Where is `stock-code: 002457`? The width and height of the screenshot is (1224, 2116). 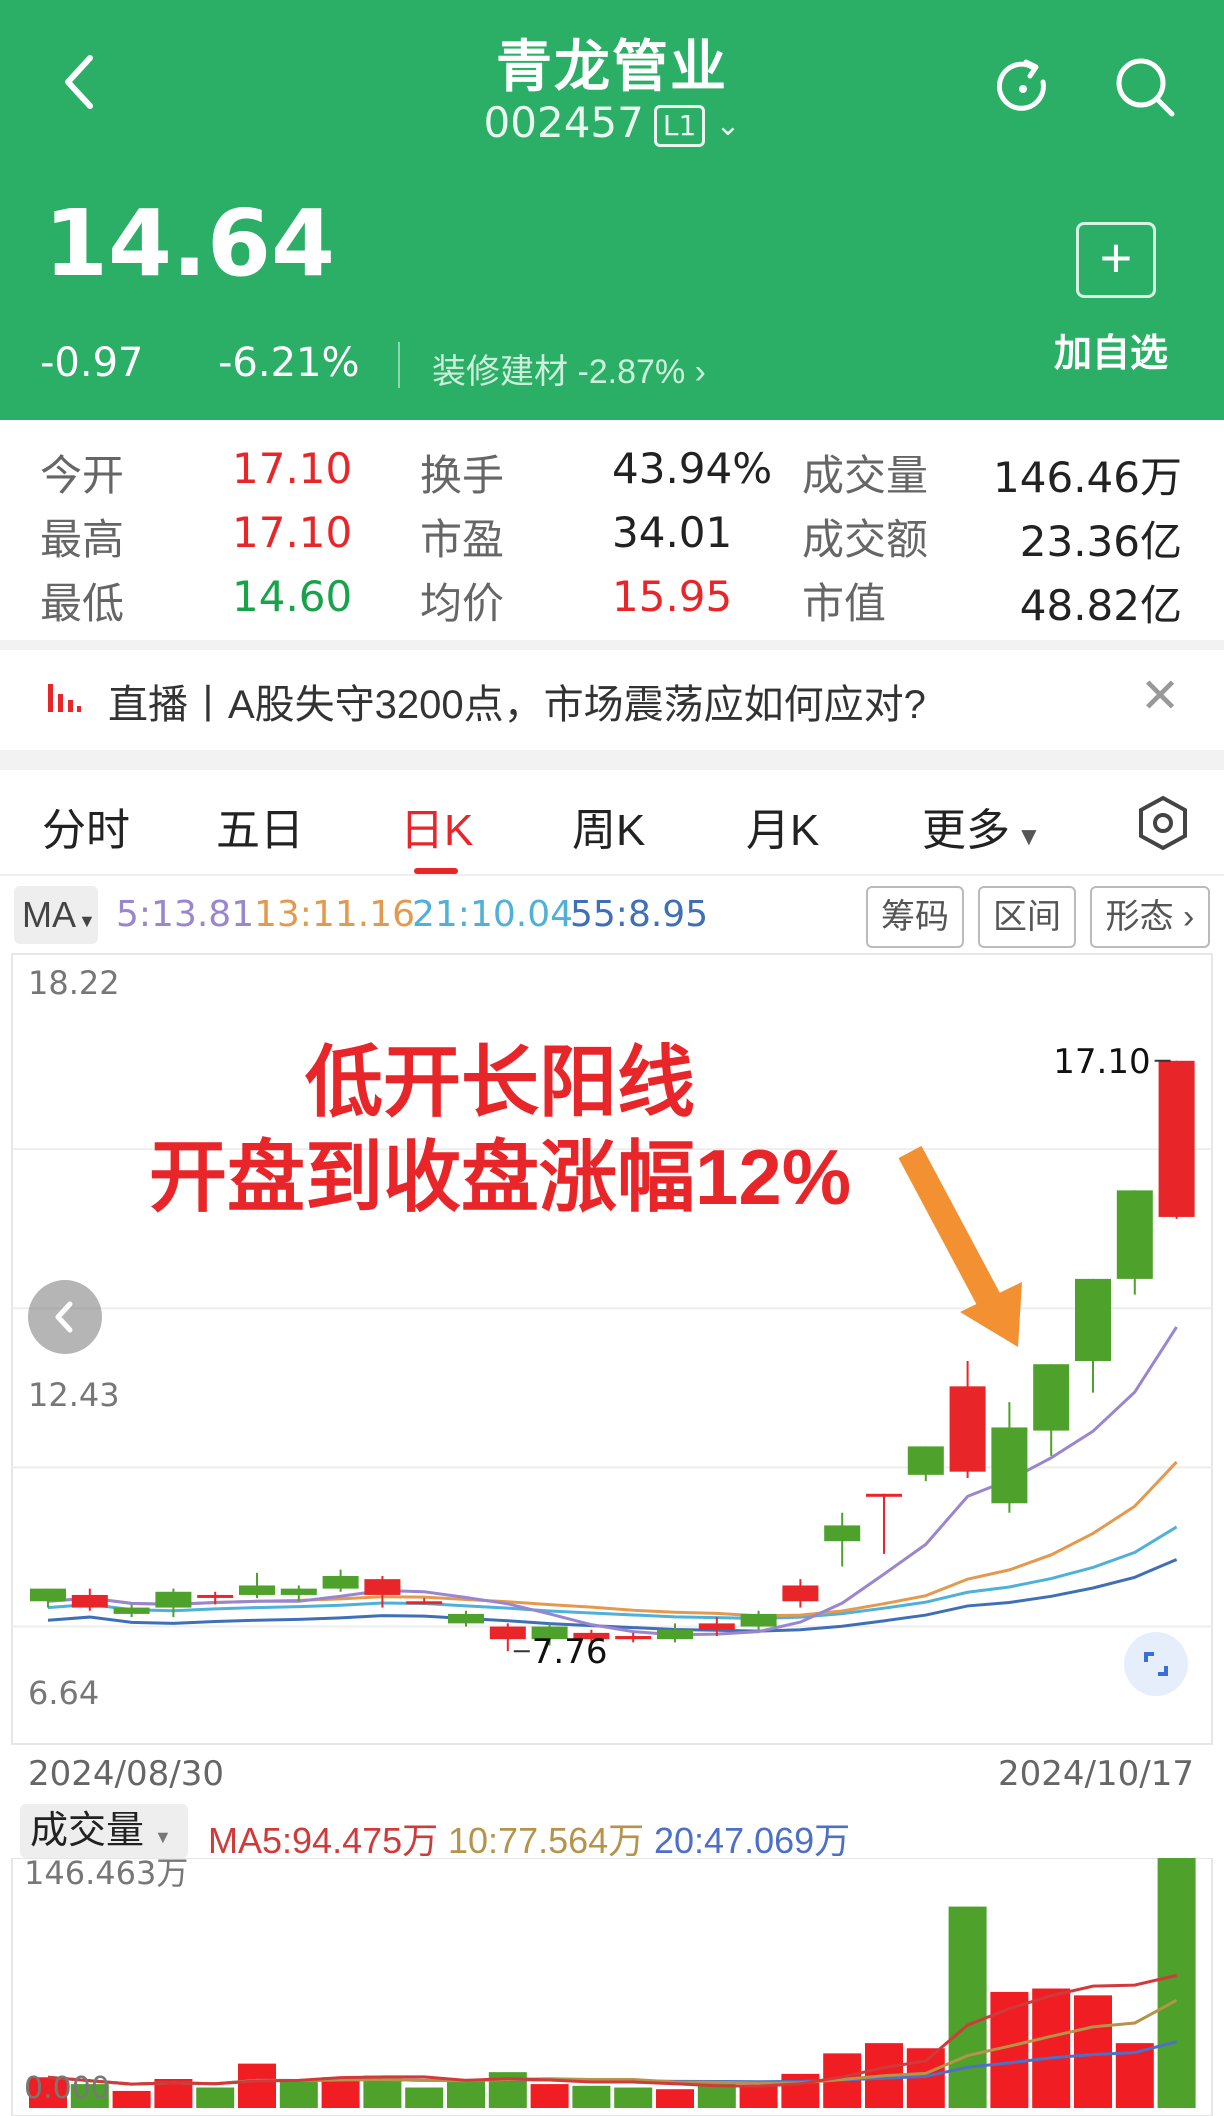 stock-code: 002457 is located at coordinates (563, 122).